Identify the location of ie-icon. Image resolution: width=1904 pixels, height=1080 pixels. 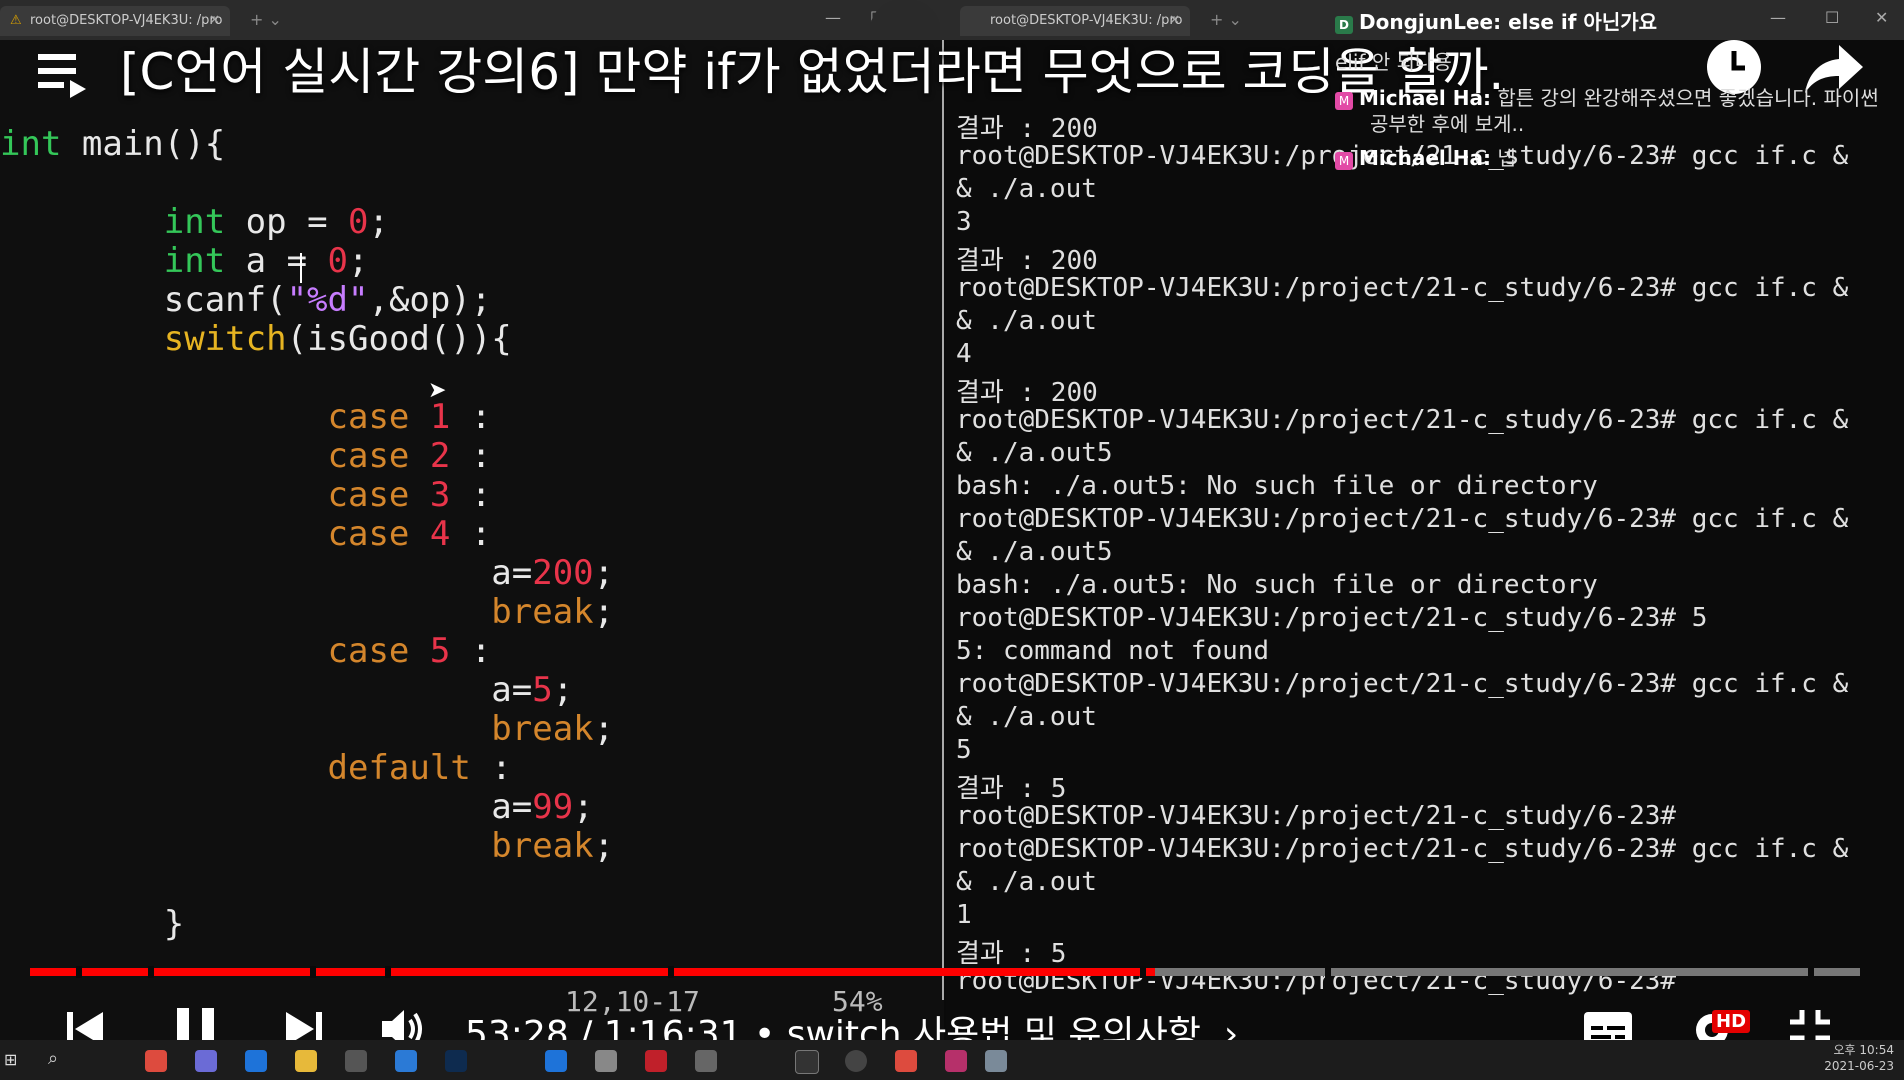
(556, 1061).